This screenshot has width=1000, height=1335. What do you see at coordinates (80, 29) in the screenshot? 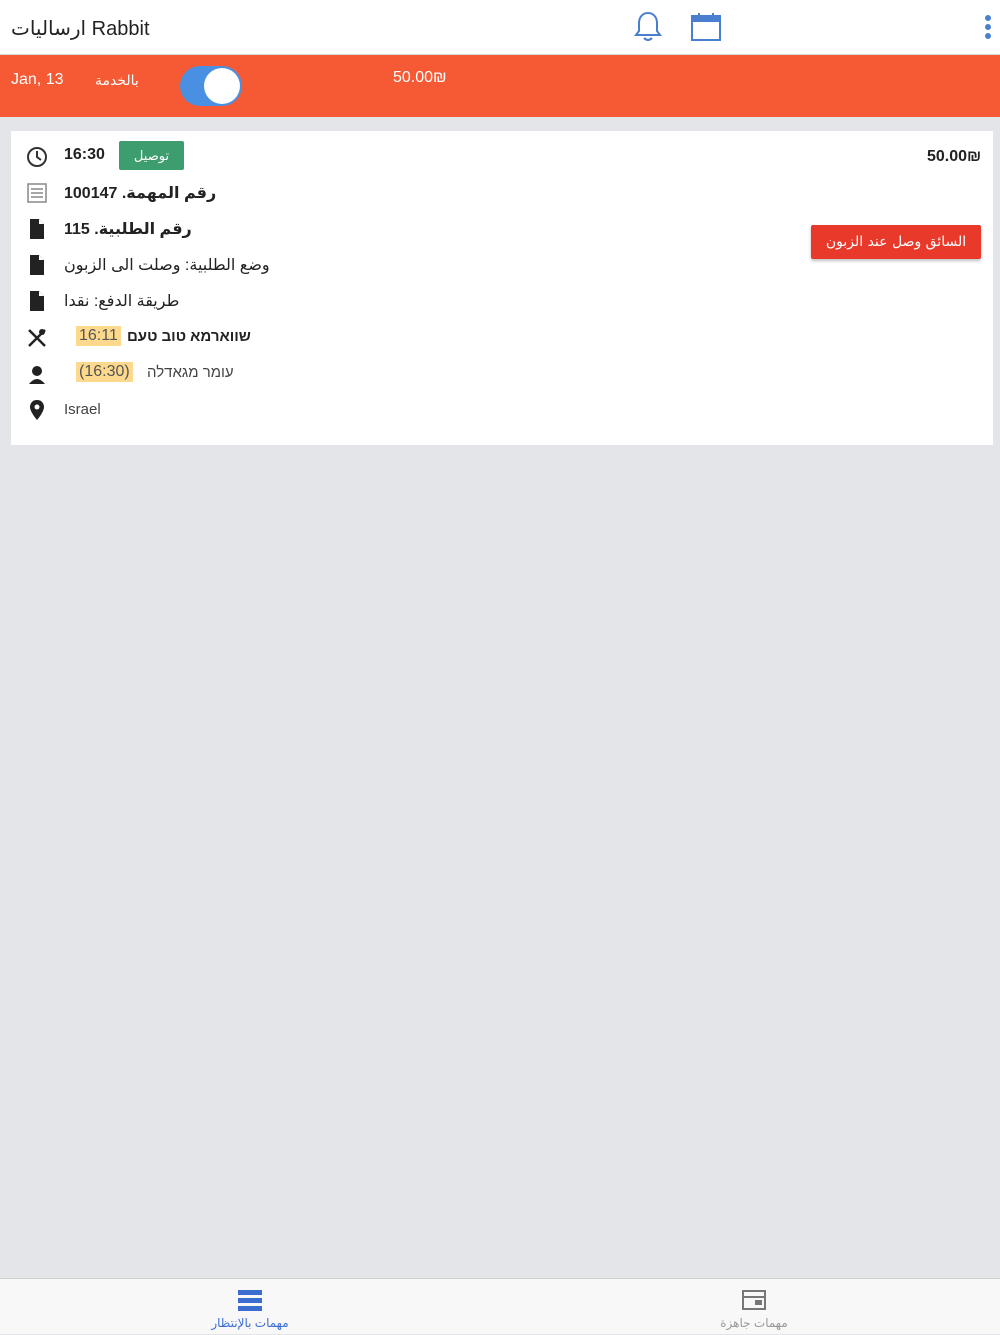
I see `app-title: ارساليات Rabbit` at bounding box center [80, 29].